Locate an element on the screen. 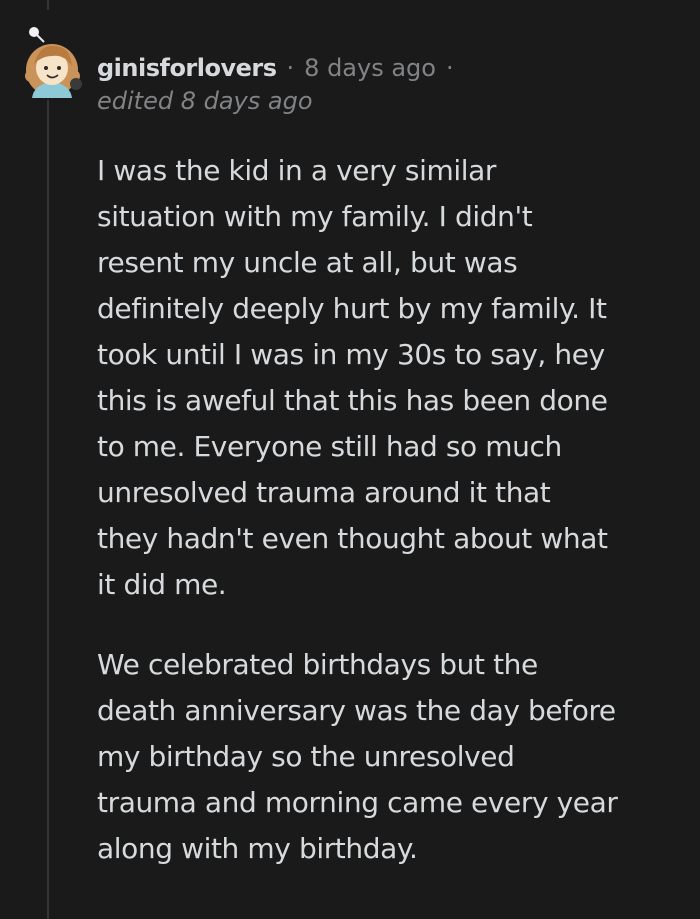  comment-line: took until I was in my 30s to say, hey is located at coordinates (351, 354).